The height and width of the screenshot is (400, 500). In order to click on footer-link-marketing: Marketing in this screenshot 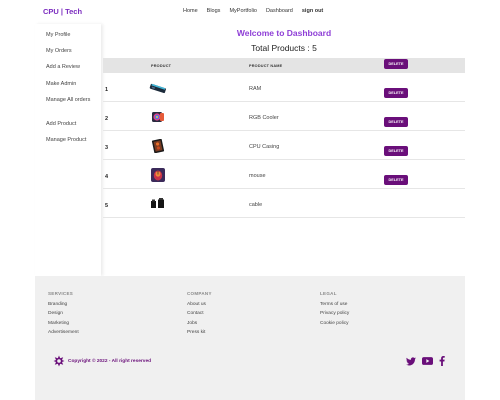, I will do `click(63, 323)`.